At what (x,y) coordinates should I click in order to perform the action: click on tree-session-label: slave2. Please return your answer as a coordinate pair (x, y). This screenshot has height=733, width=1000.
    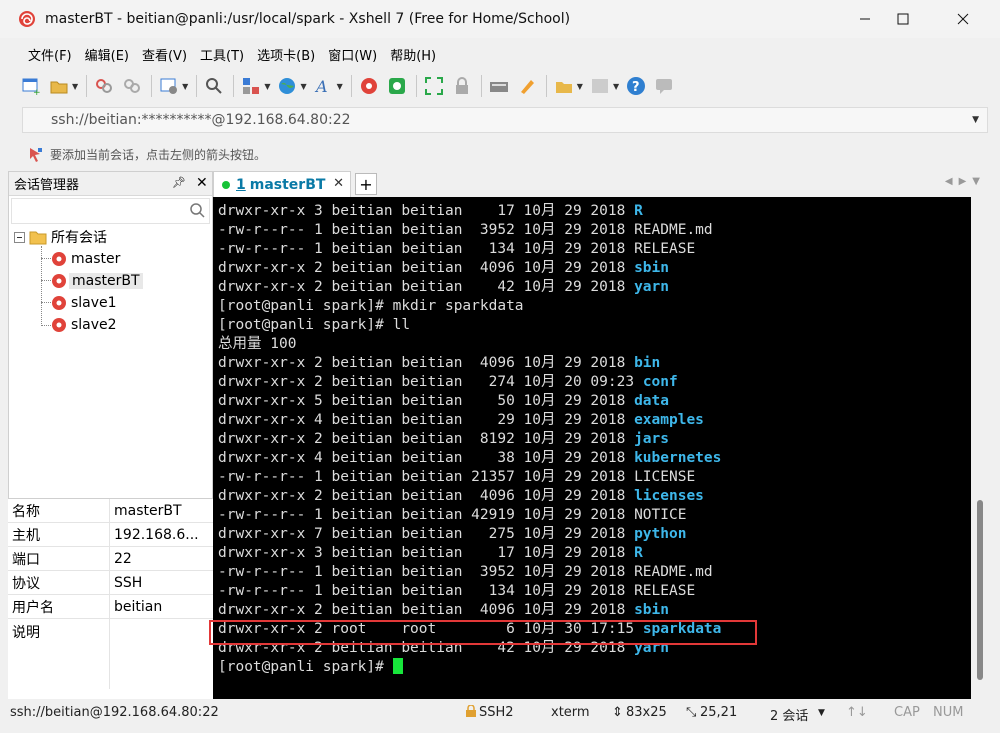
    Looking at the image, I should click on (94, 325).